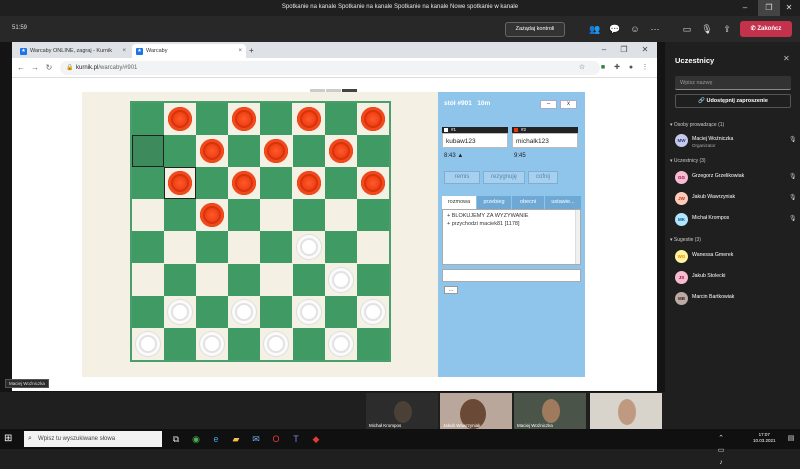  Describe the element at coordinates (626, 411) in the screenshot. I see `video-tile` at that location.